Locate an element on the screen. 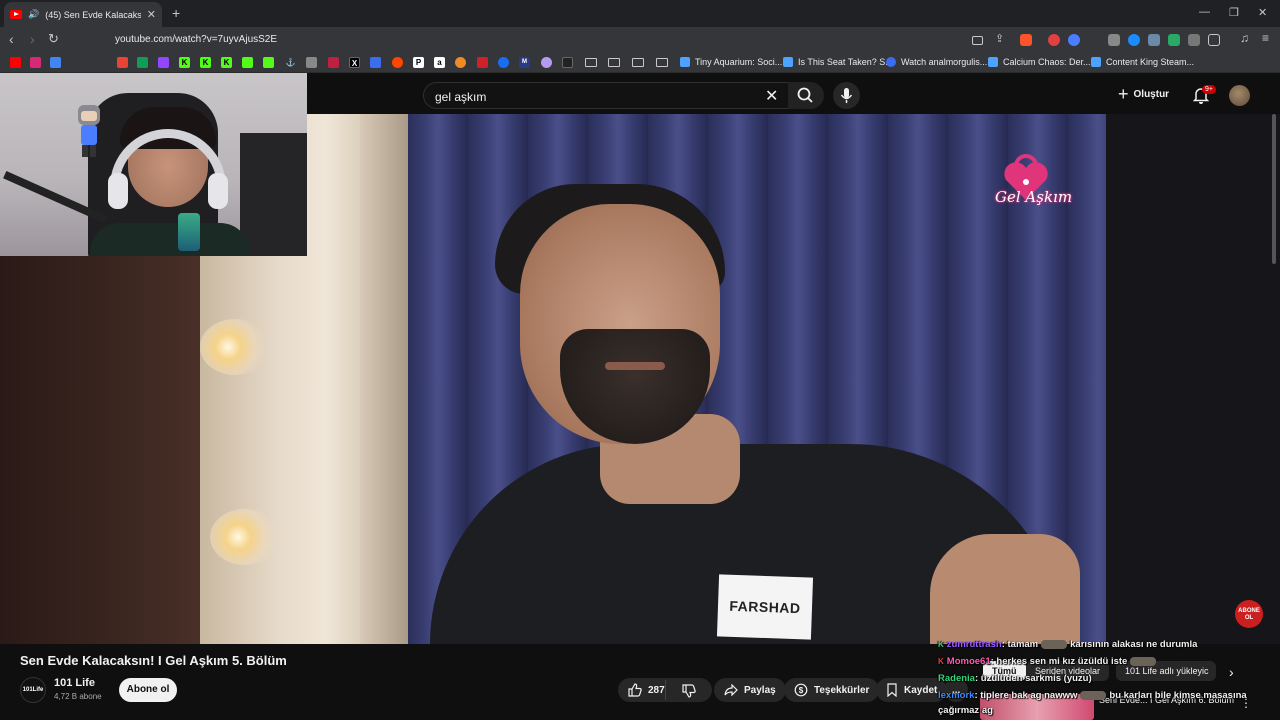  channel-avatar: 101Life is located at coordinates (33, 690).